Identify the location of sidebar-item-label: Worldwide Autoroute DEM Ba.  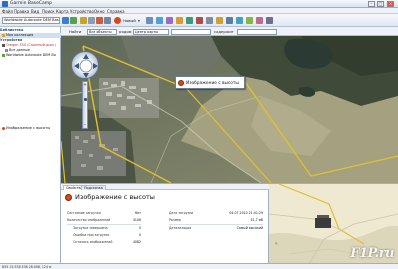
(31, 55).